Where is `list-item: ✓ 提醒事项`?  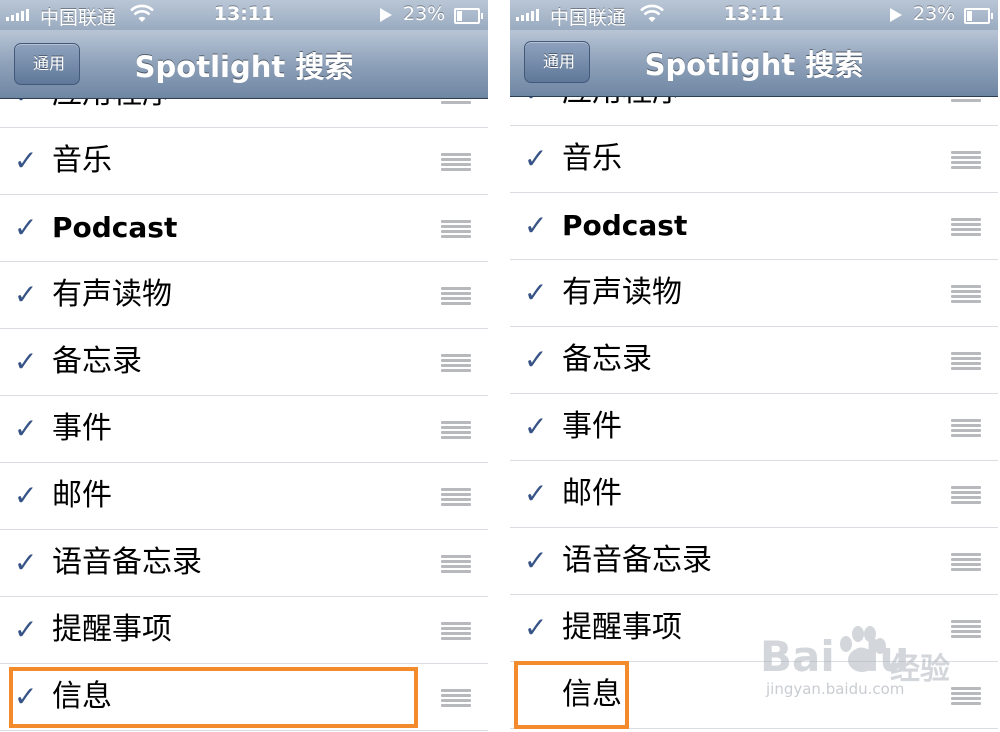
list-item: ✓ 提醒事项 is located at coordinates (244, 630).